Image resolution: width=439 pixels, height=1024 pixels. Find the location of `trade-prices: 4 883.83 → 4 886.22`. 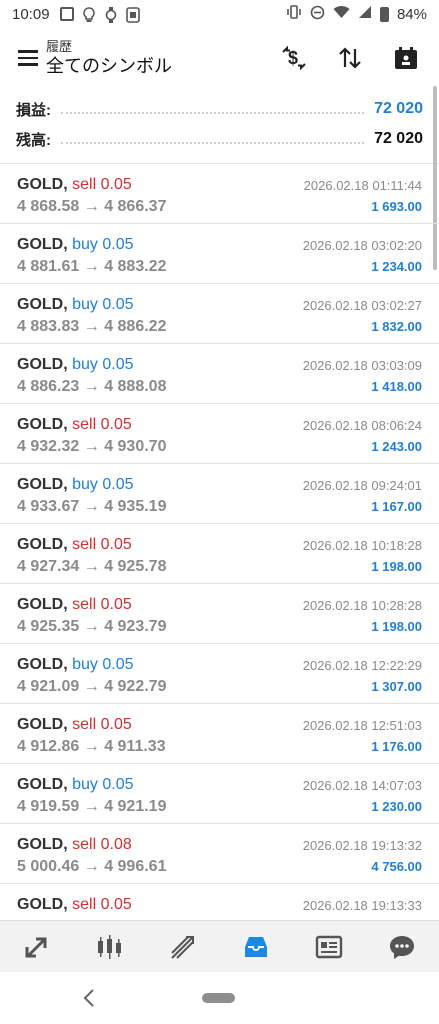

trade-prices: 4 883.83 → 4 886.22 is located at coordinates (91, 327).